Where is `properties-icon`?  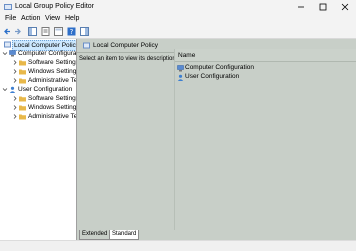
properties-icon is located at coordinates (45, 31).